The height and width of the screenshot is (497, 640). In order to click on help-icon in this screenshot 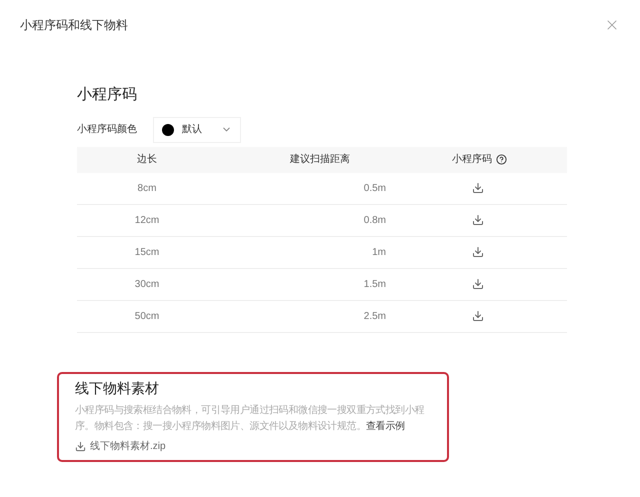, I will do `click(501, 159)`.